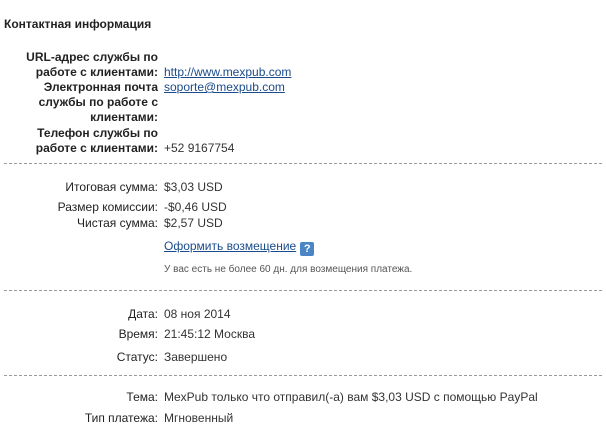  I want to click on date-value: 08 ноя 2014, so click(197, 314).